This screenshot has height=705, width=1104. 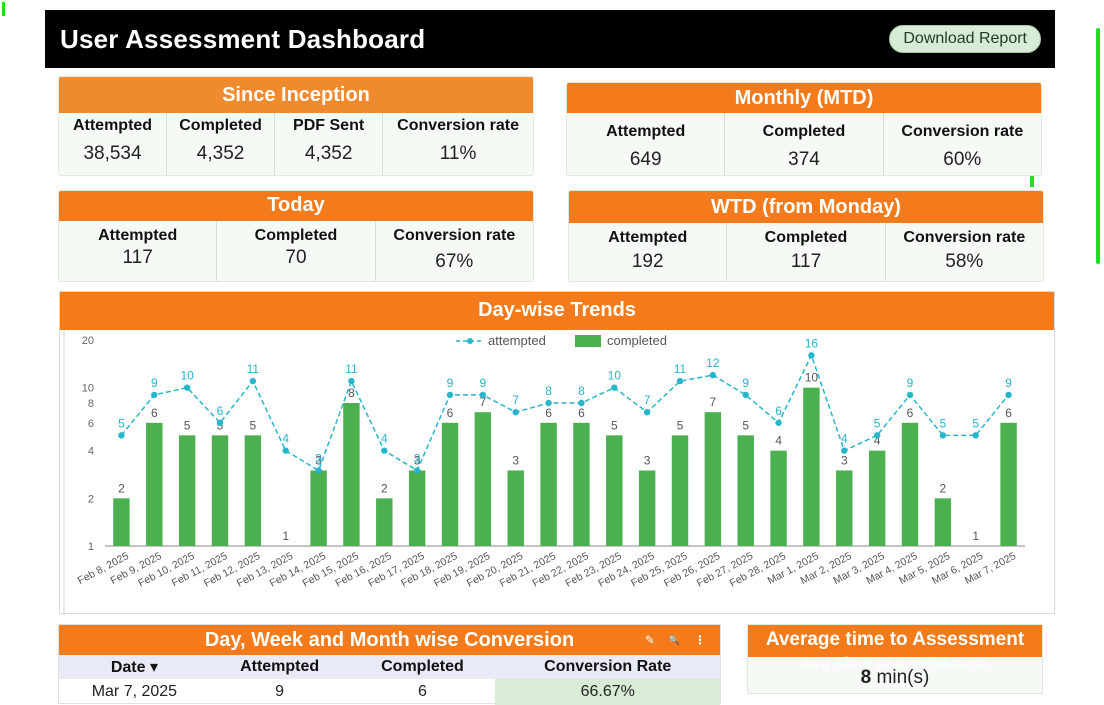 What do you see at coordinates (220, 411) in the screenshot?
I see `point-value-label: 6` at bounding box center [220, 411].